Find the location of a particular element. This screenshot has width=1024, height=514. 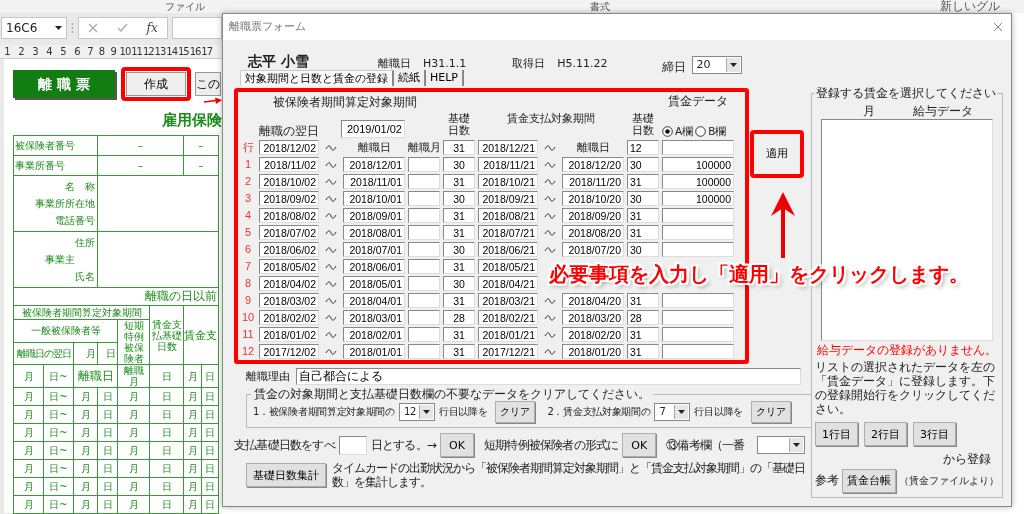

date-field: 2018/01/21 is located at coordinates (508, 334).